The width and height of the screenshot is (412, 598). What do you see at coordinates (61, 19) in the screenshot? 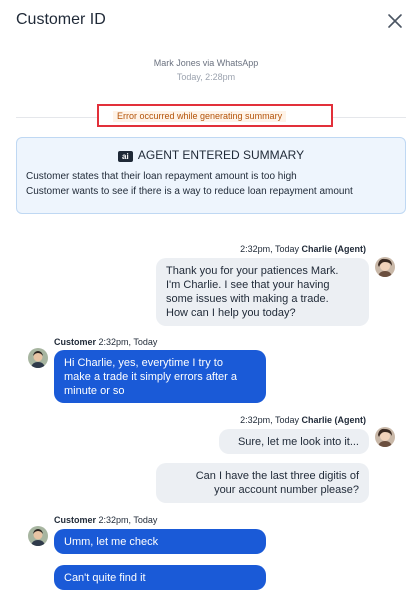
I see `page-title: Customer ID` at bounding box center [61, 19].